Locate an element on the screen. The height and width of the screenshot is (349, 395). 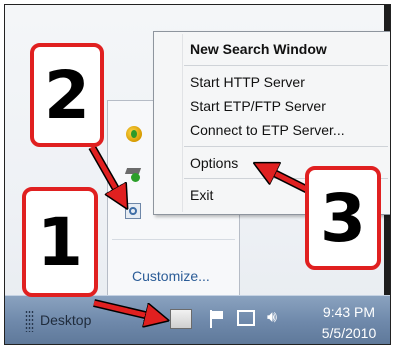
network-icon is located at coordinates (246, 318).